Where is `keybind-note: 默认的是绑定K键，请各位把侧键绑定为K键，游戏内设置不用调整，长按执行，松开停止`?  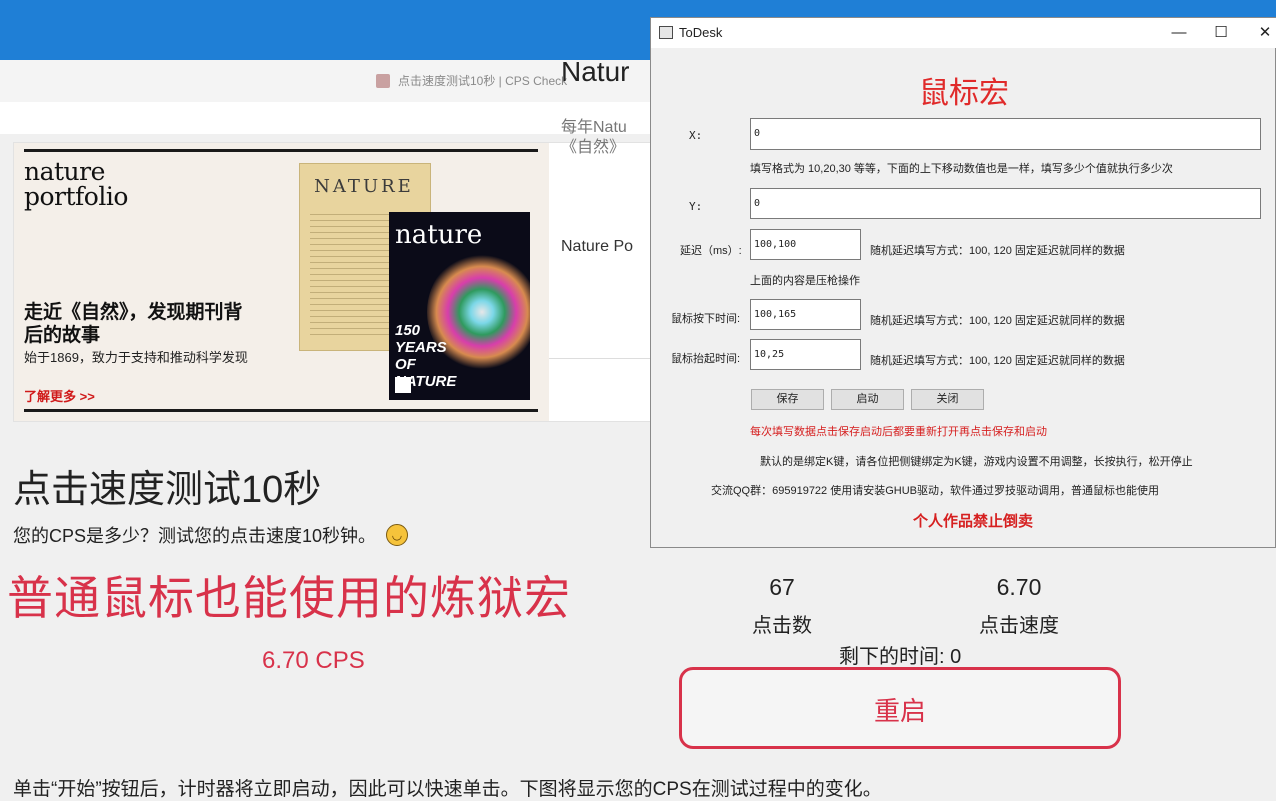 keybind-note: 默认的是绑定K键，请各位把侧键绑定为K键，游戏内设置不用调整，长按执行，松开停止 is located at coordinates (976, 462).